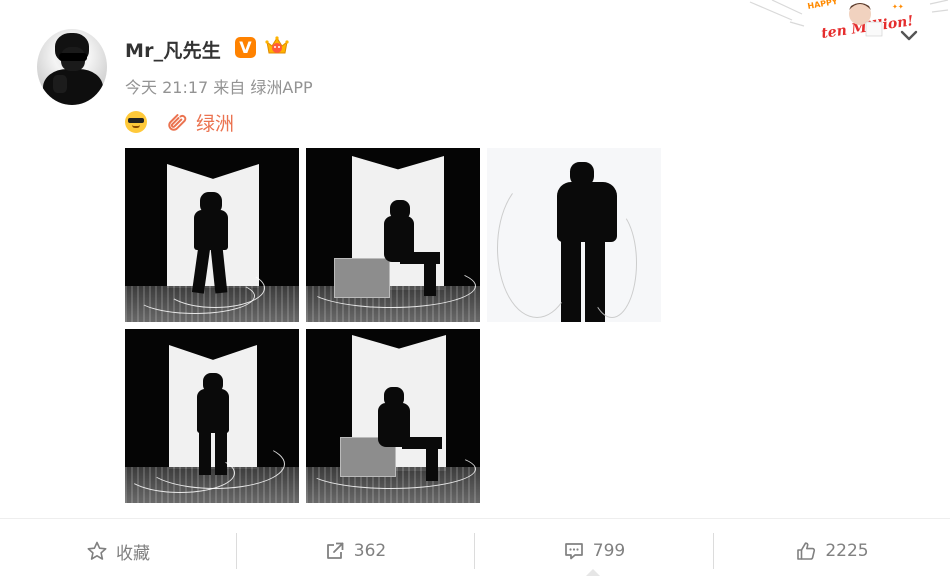  Describe the element at coordinates (177, 122) in the screenshot. I see `link-icon` at that location.